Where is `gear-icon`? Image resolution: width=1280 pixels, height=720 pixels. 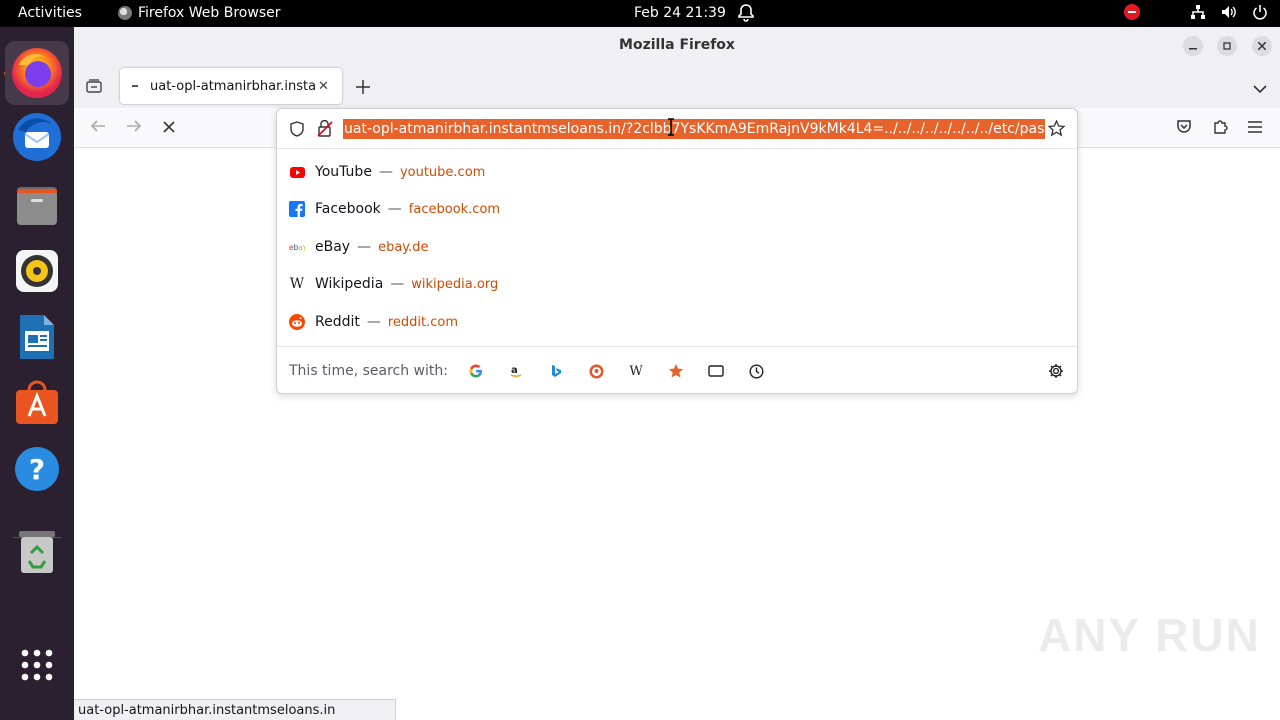
gear-icon is located at coordinates (1056, 371).